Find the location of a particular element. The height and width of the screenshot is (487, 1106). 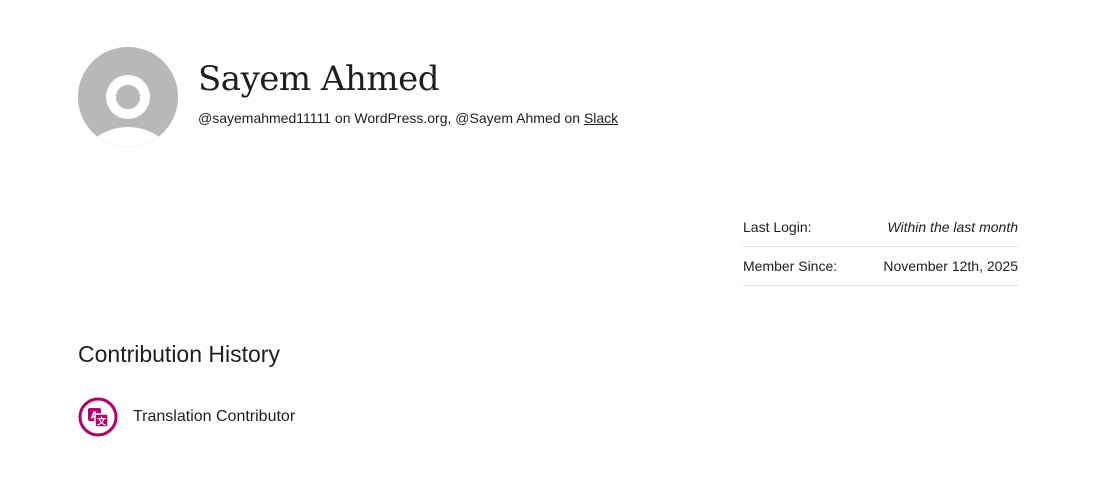

display-name: Sayem Ahmed is located at coordinates (319, 79).